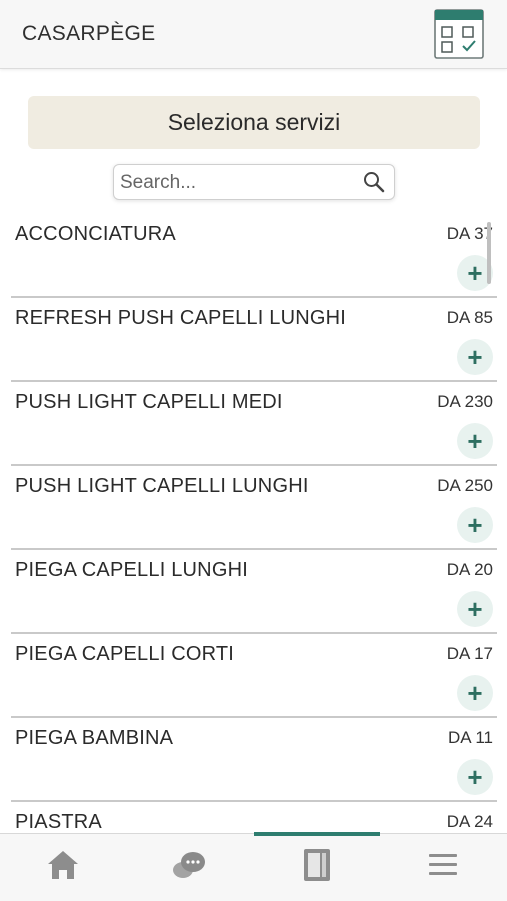 Image resolution: width=507 pixels, height=901 pixels. I want to click on service-name: PIEGA CAPELLI CORTI, so click(125, 654).